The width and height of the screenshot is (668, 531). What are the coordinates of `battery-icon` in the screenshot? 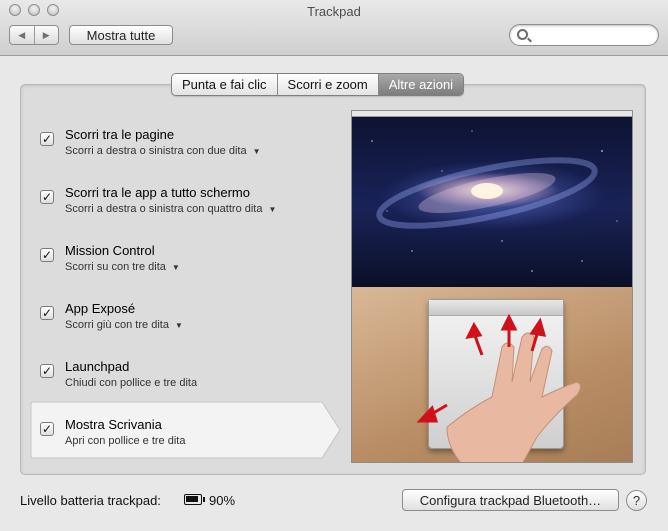 It's located at (194, 499).